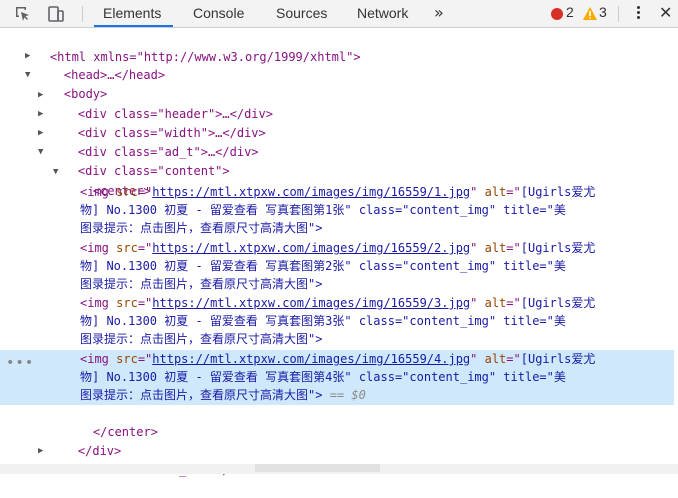  Describe the element at coordinates (85, 441) in the screenshot. I see `tree-node-div-close: </div>` at that location.